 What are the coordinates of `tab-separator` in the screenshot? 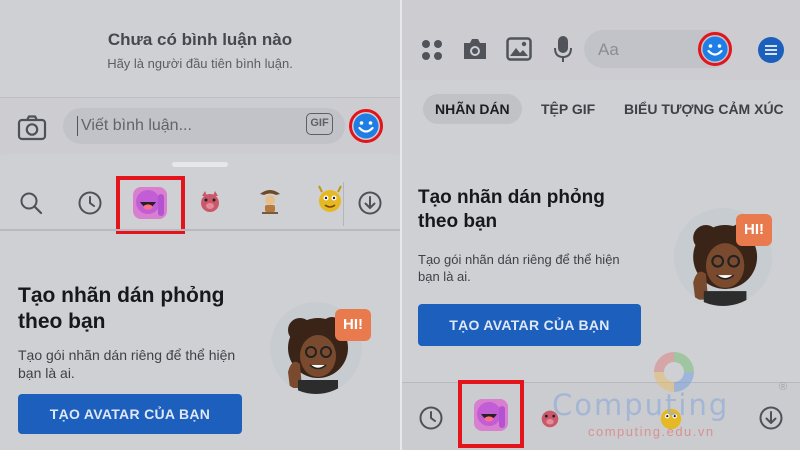 It's located at (343, 204).